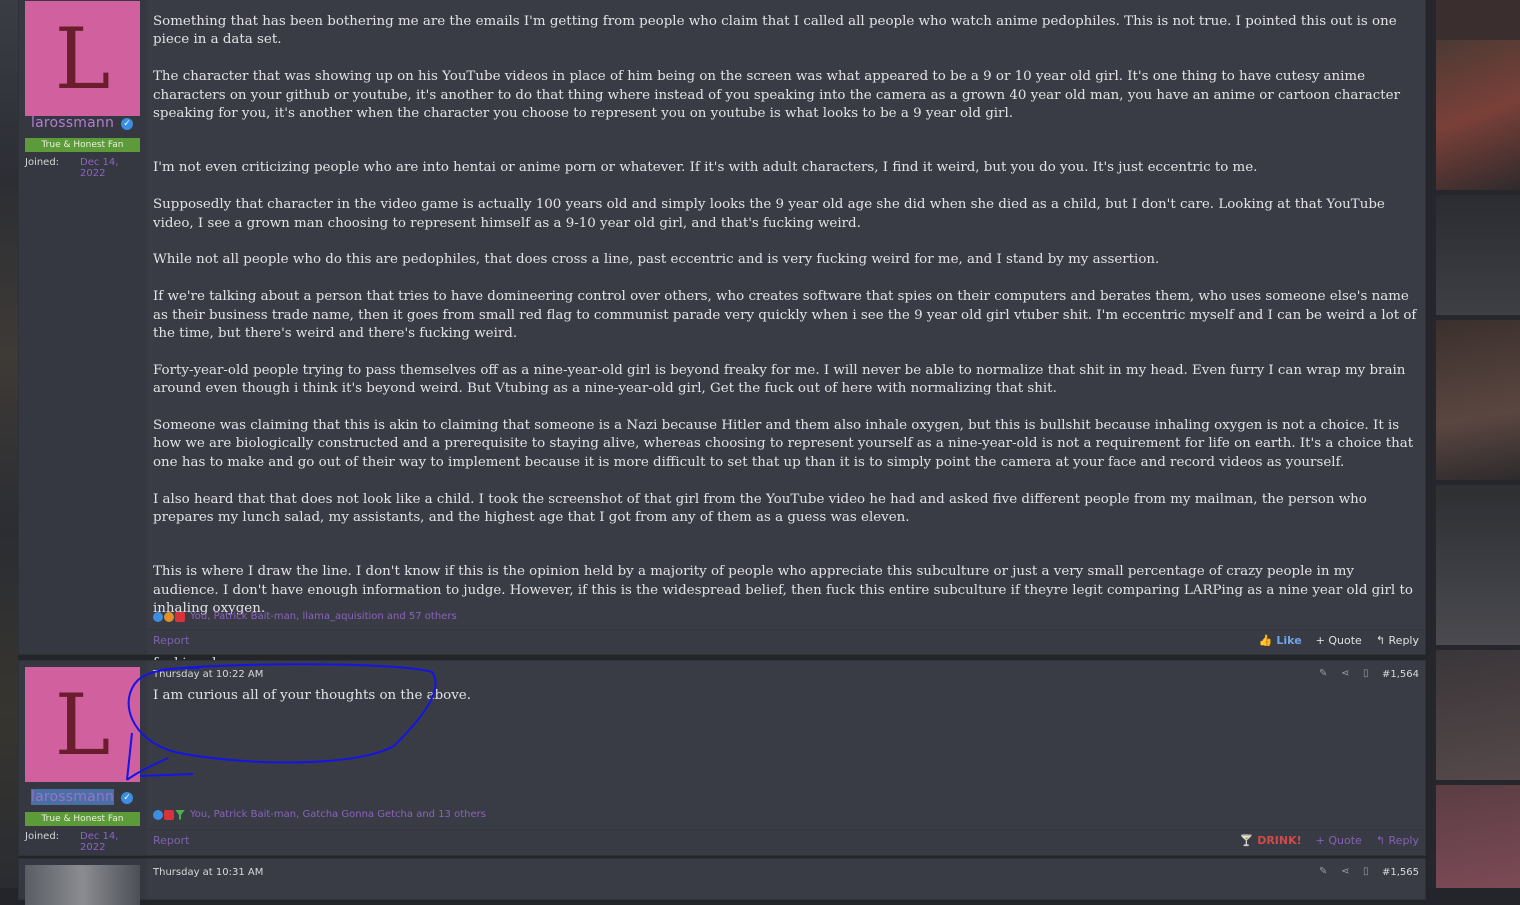 The height and width of the screenshot is (905, 1520). I want to click on drink-label: DRINK!, so click(1279, 840).